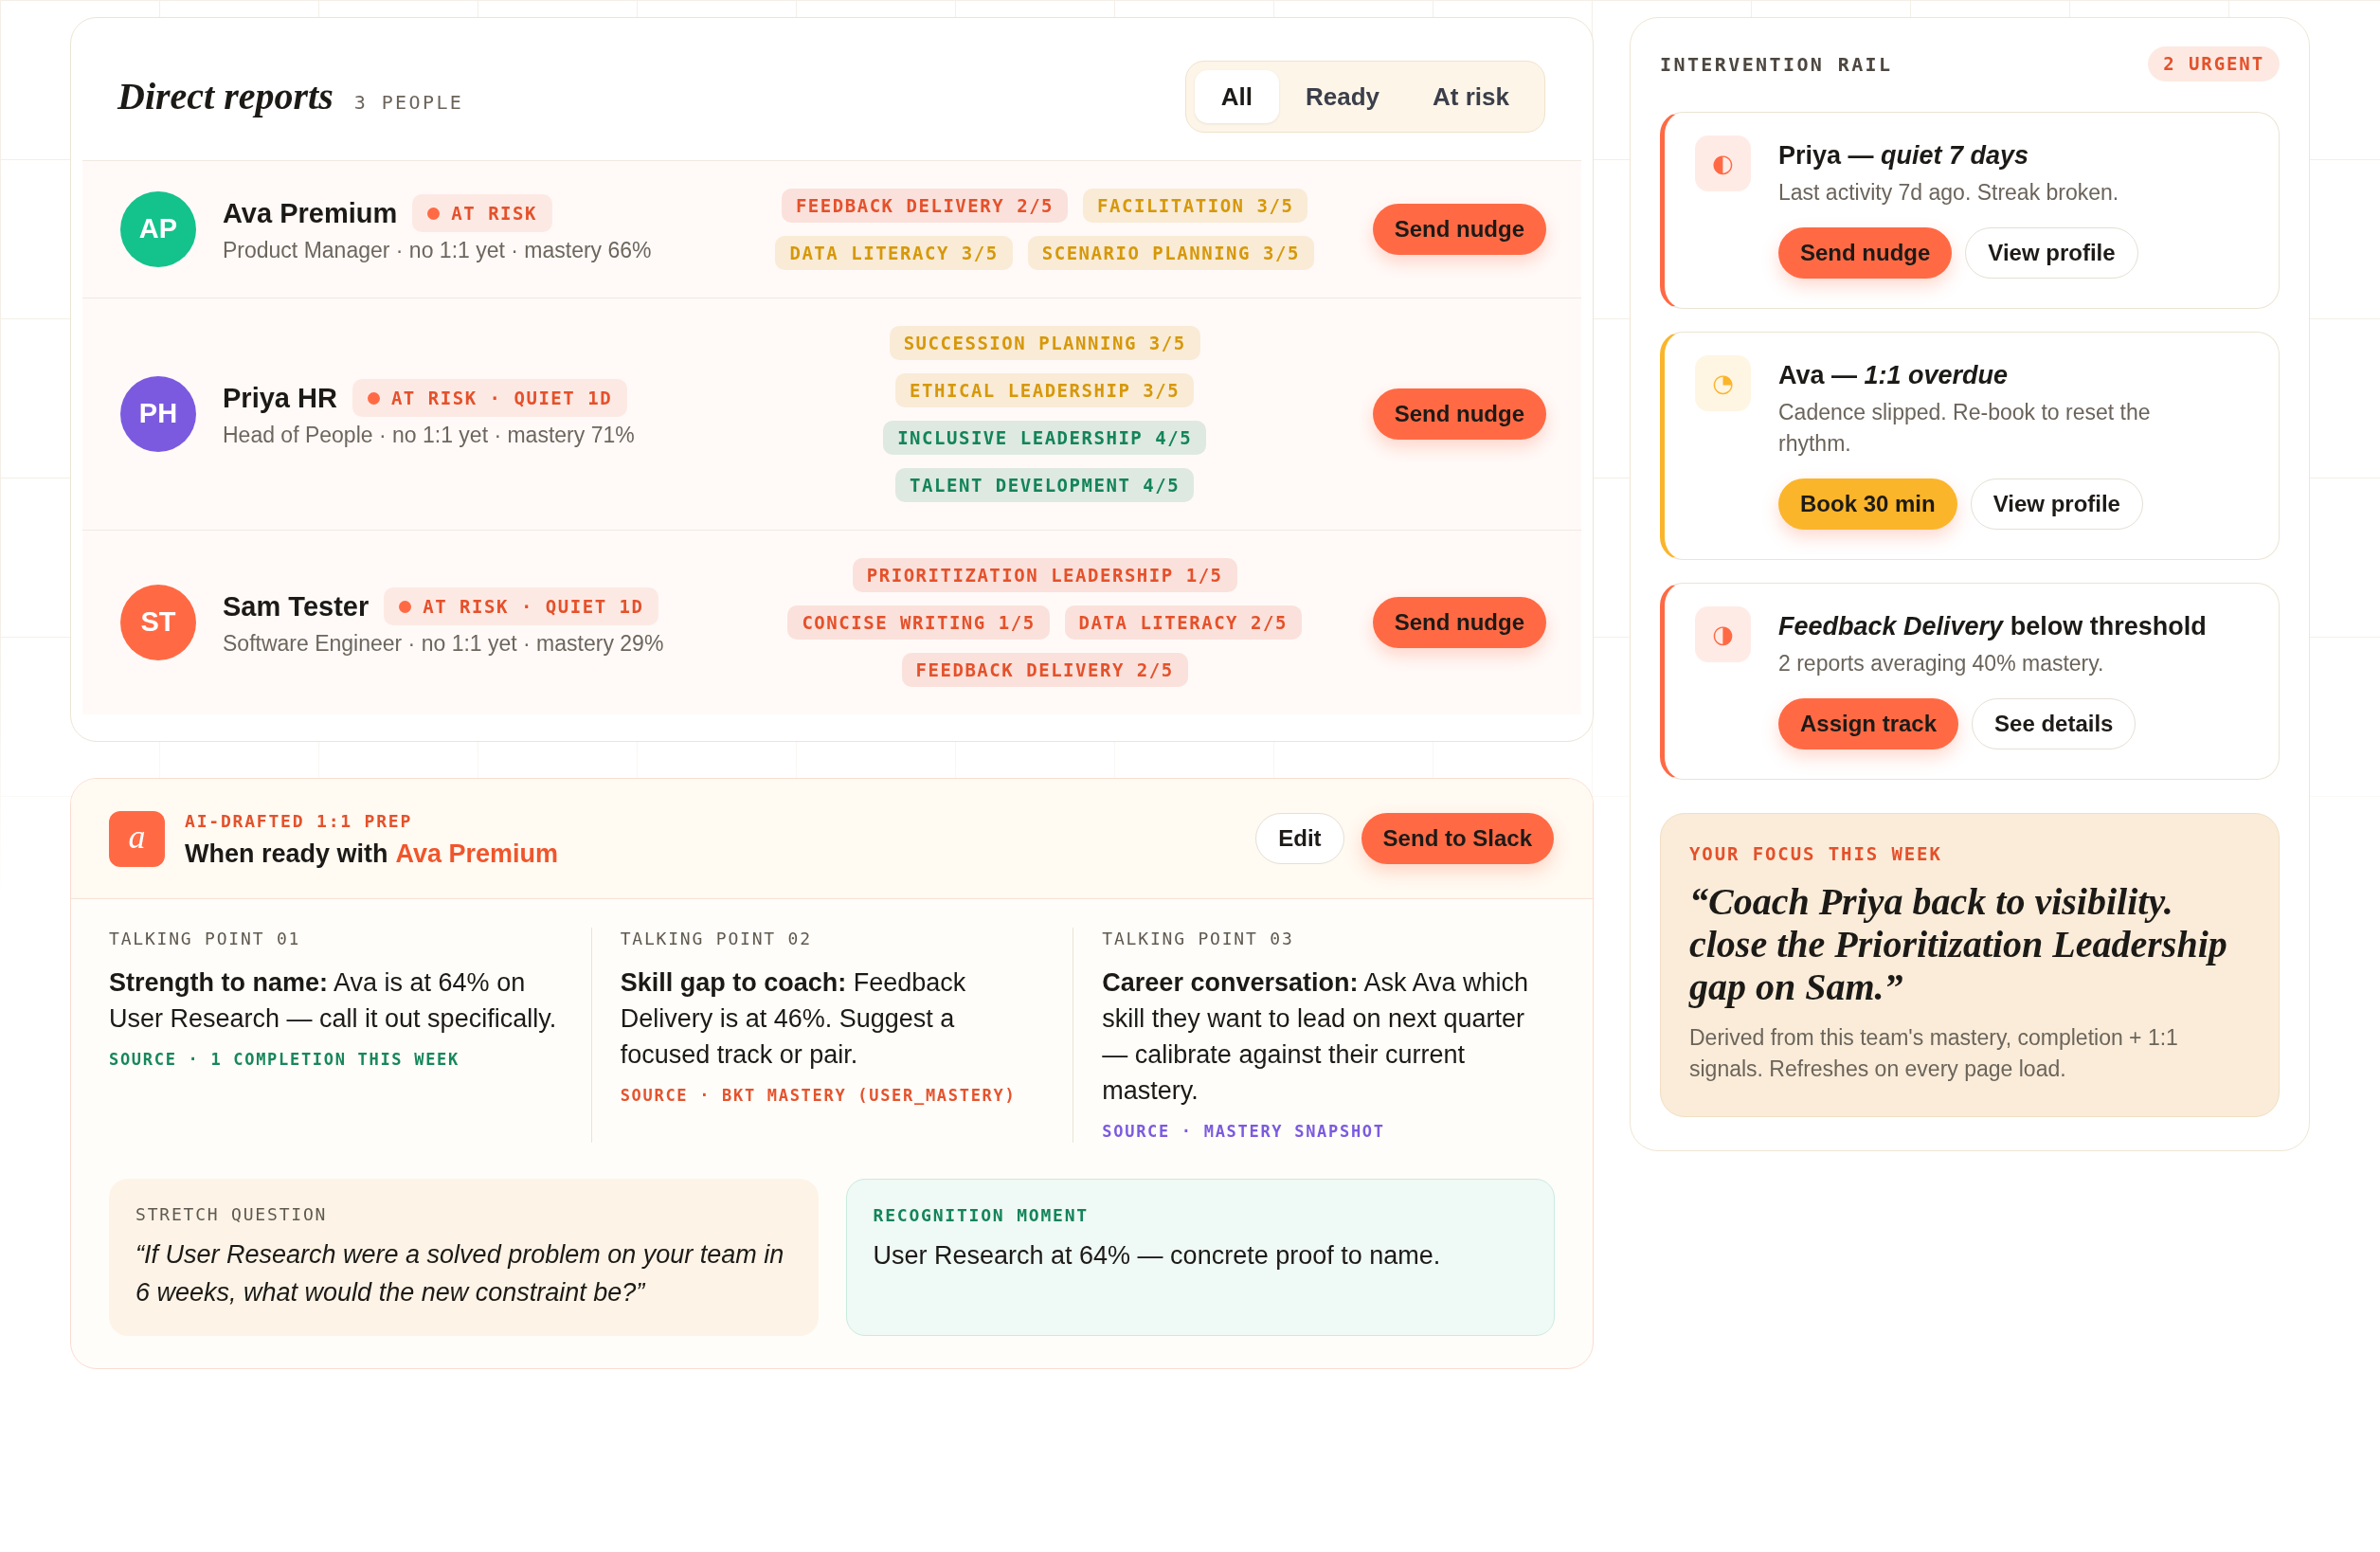  Describe the element at coordinates (225, 96) in the screenshot. I see `section-title: Direct reports` at that location.